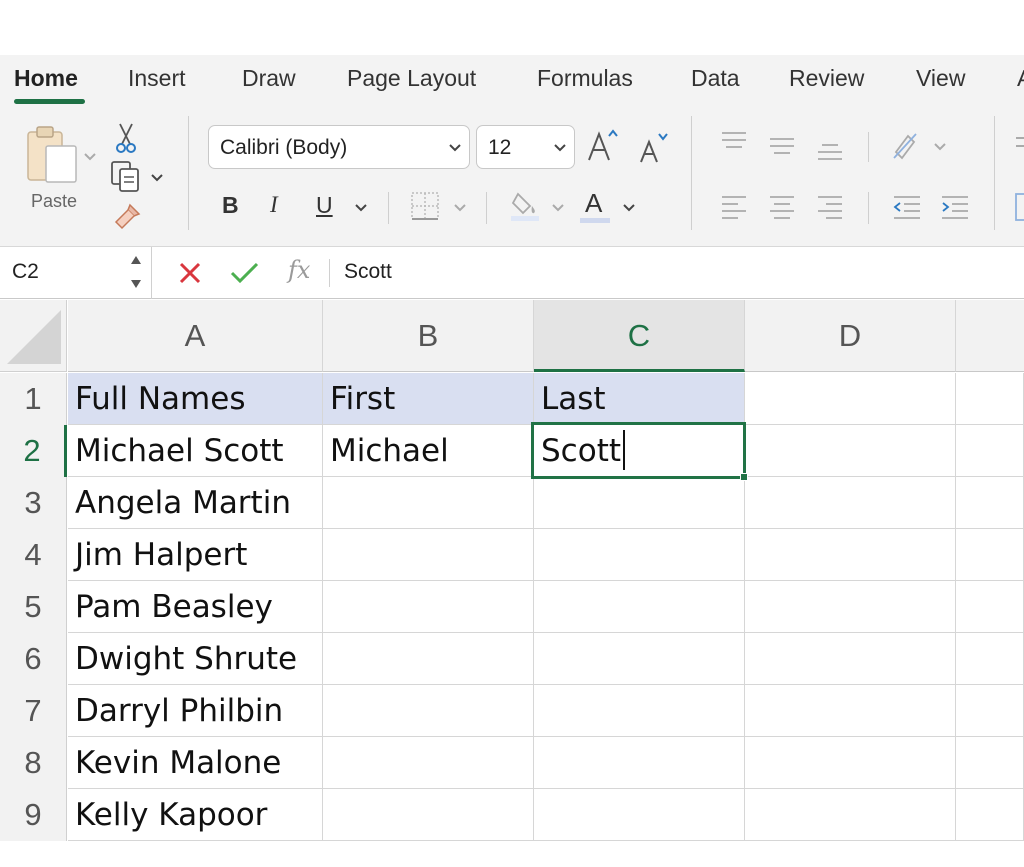 Image resolution: width=1024 pixels, height=867 pixels. Describe the element at coordinates (274, 205) in the screenshot. I see `italic-button: I` at that location.